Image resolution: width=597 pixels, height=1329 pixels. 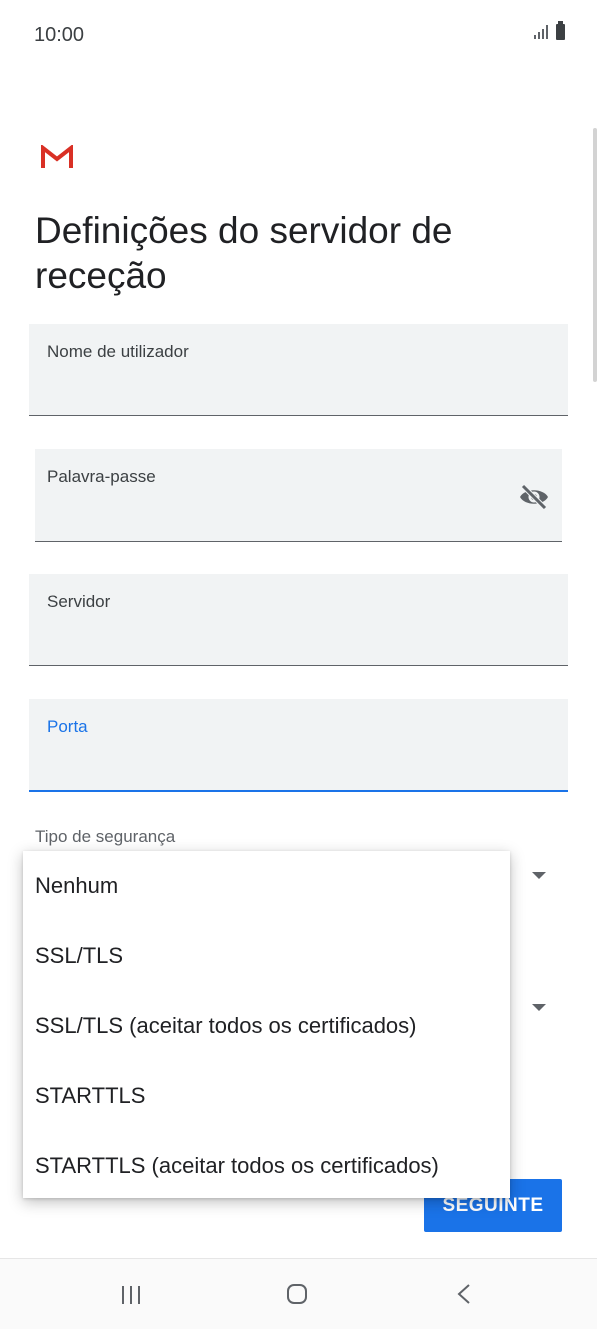 I want to click on username-label: Nome de utilizador, so click(x=118, y=351).